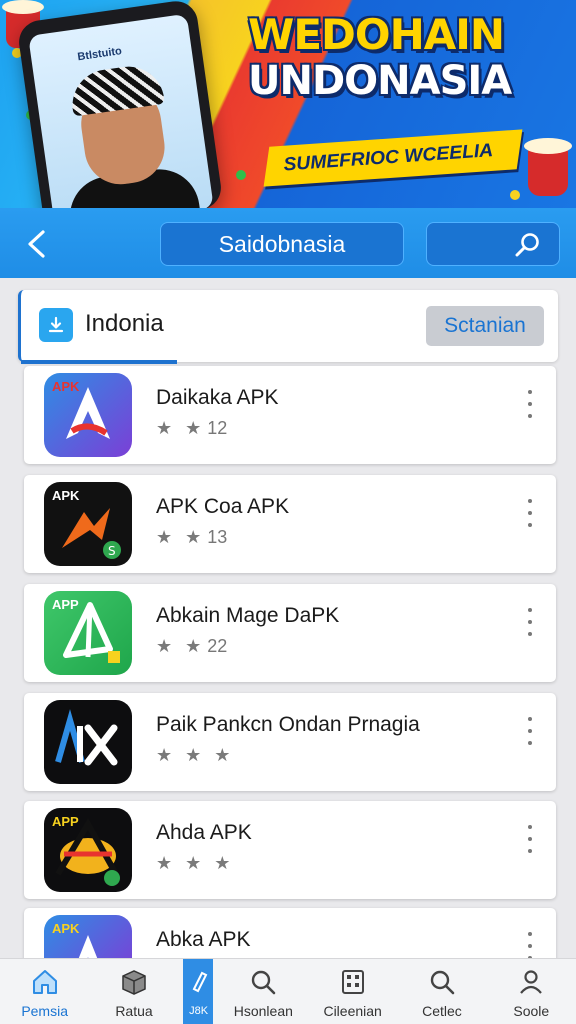 Image resolution: width=576 pixels, height=1024 pixels. I want to click on app-rating: ★ ★ 22, so click(191, 646).